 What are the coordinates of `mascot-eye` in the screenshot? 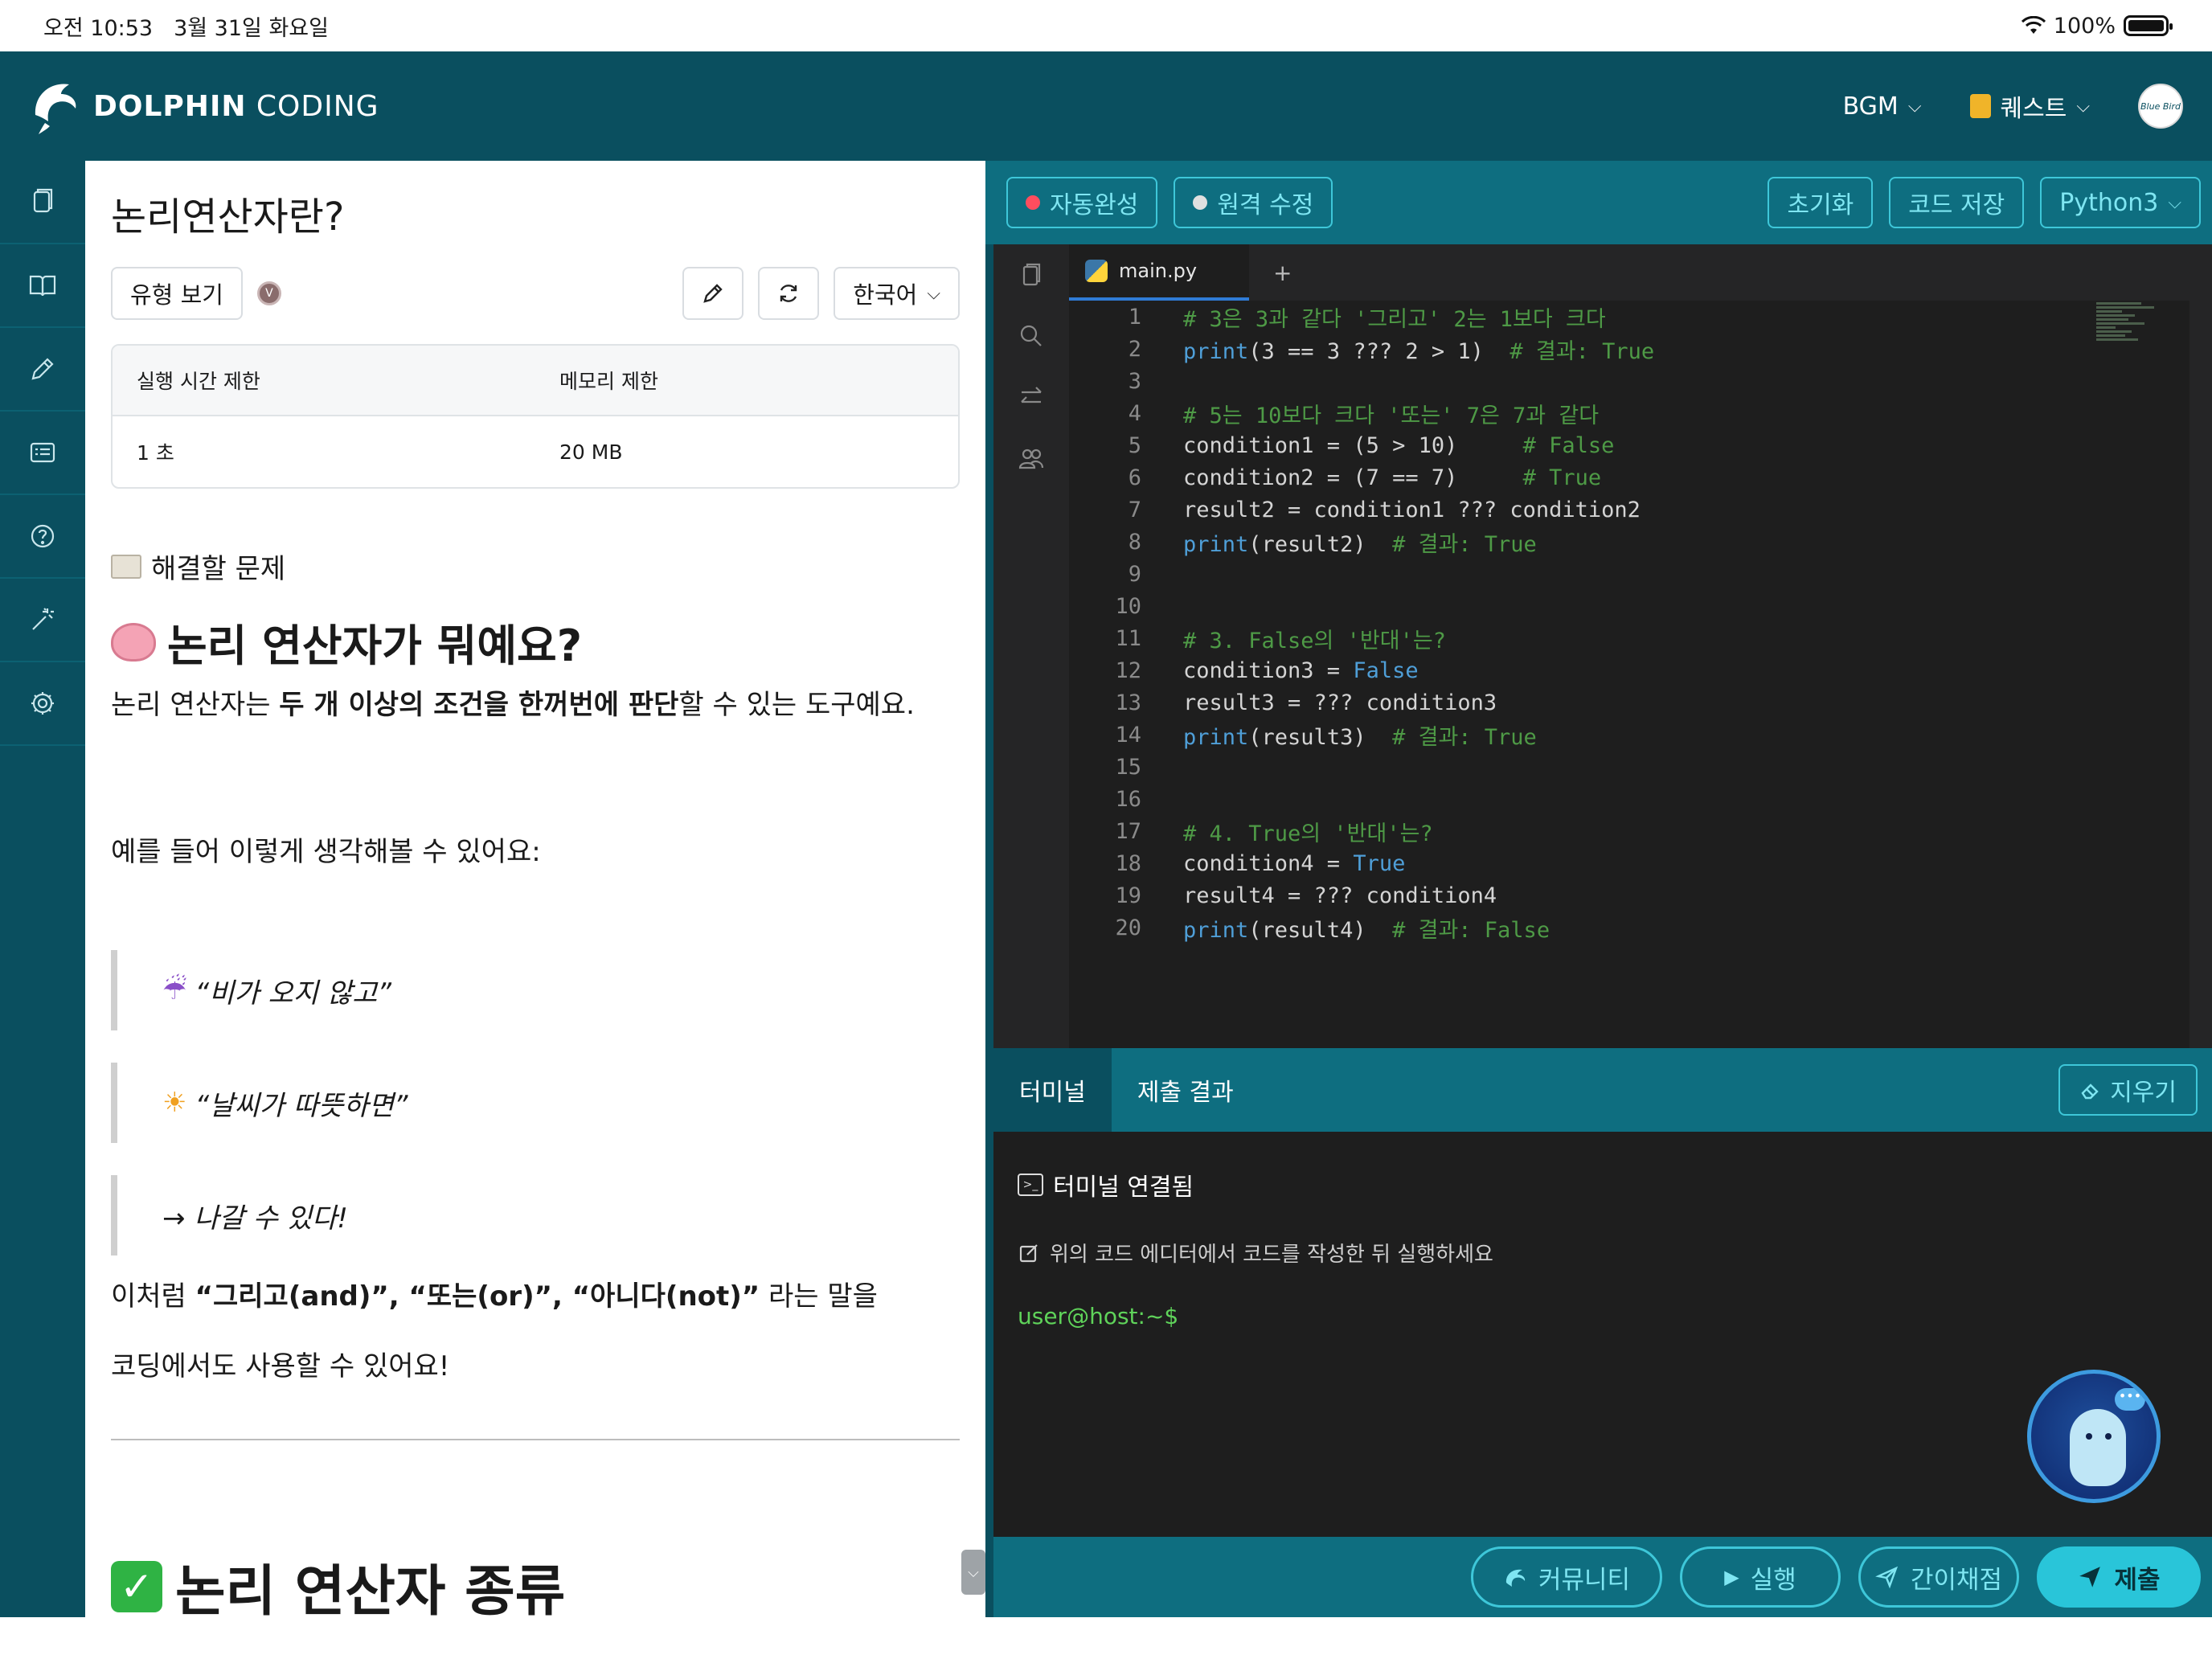 It's located at (2089, 1436).